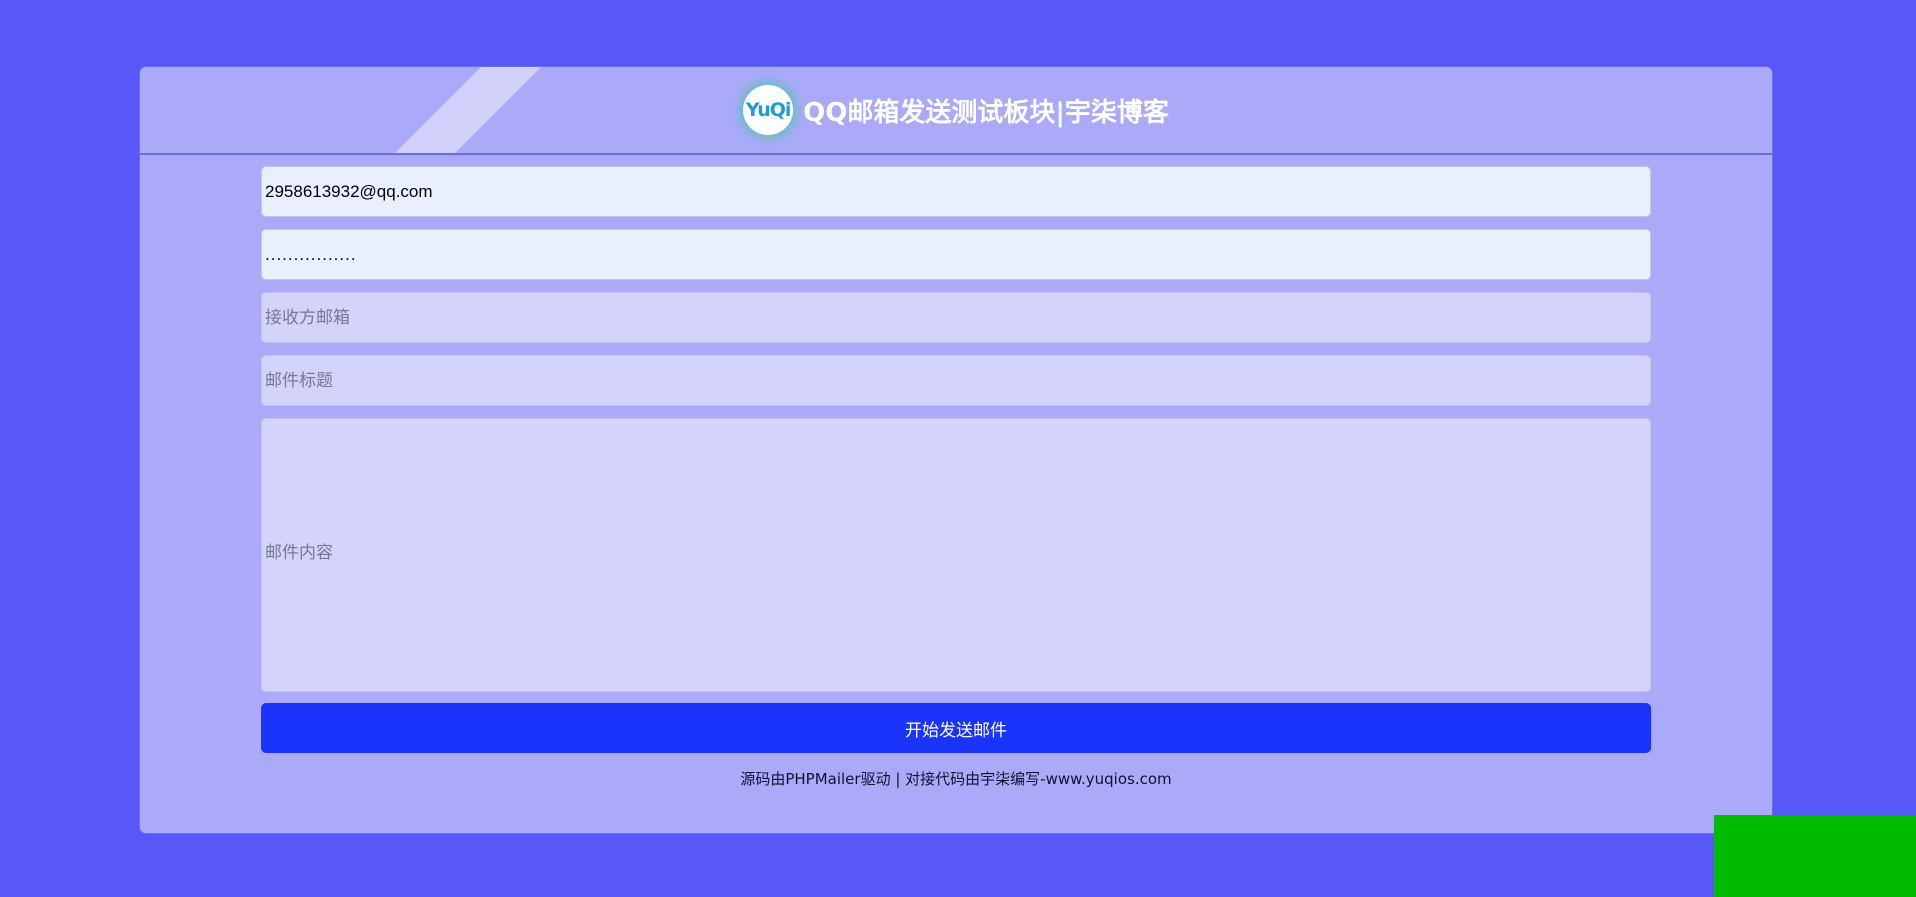  I want to click on mail-subject-input, so click(956, 380).